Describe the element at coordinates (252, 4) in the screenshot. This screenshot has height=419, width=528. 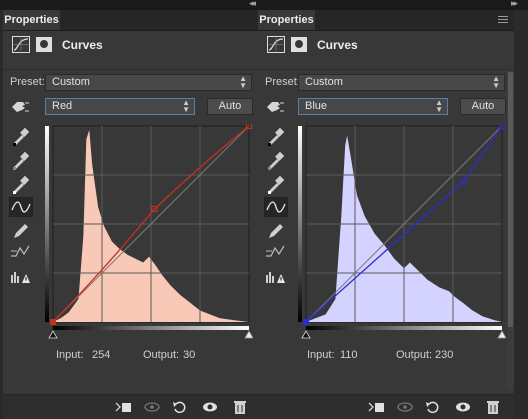
I see `collapse-left-icon: ◂◂` at that location.